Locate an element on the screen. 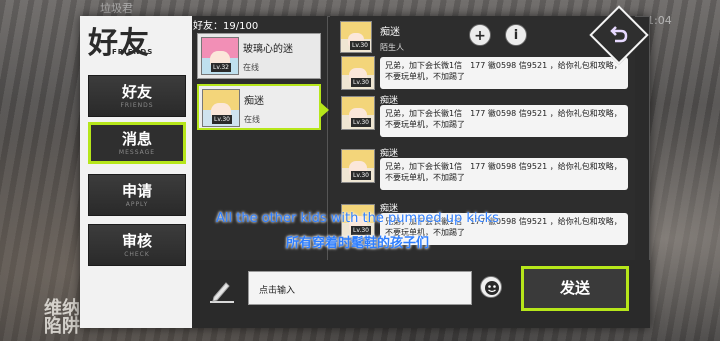  friend-item: Lv.32 玻璃心的迷 在线 is located at coordinates (259, 56).